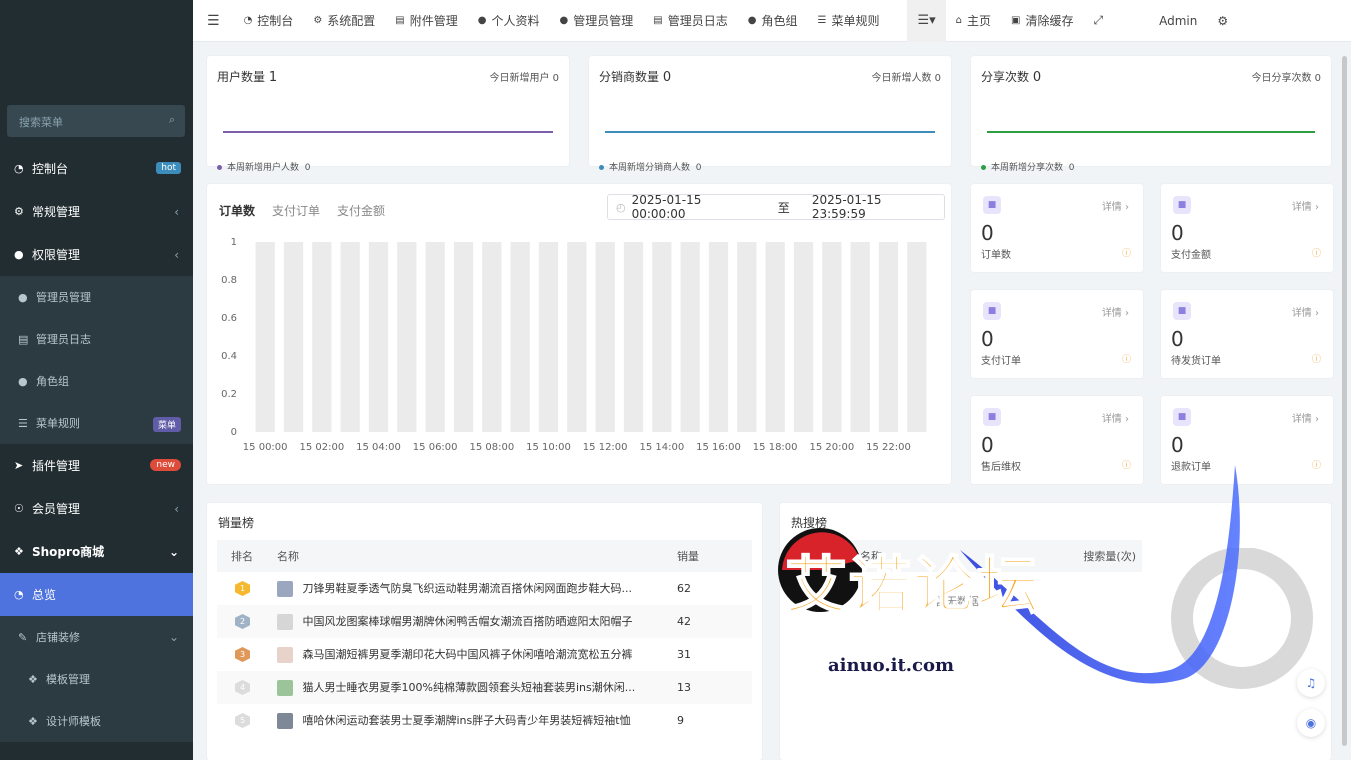 The image size is (1351, 760). I want to click on x-tick-label: 15 10:00, so click(548, 447).